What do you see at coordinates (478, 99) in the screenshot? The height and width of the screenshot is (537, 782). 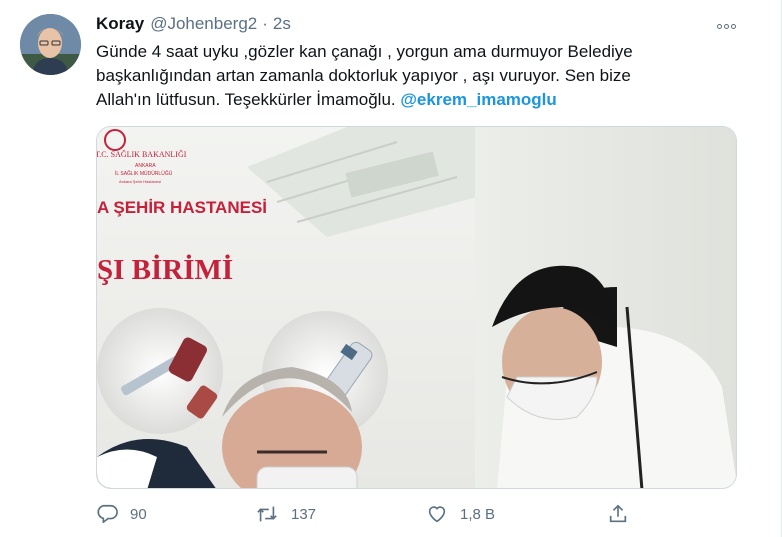 I see `mention-link: @ekrem_imamoglu` at bounding box center [478, 99].